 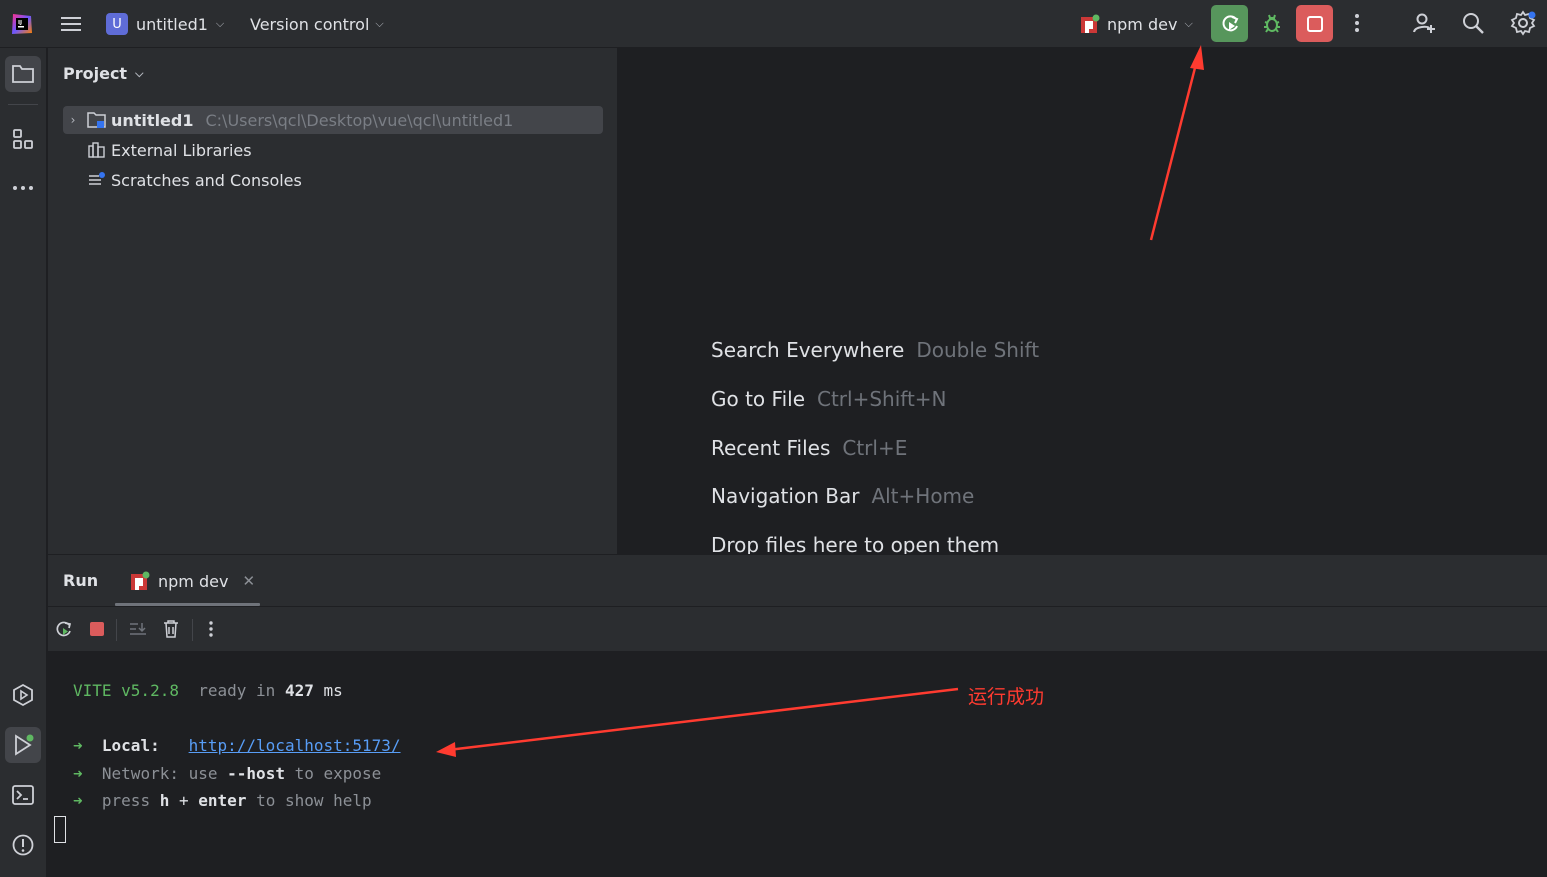 I want to click on local-label: Local:, so click(x=130, y=745).